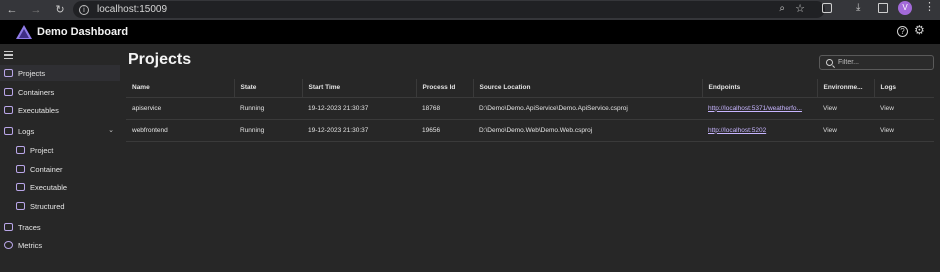  I want to click on sidebar-item-logs: Logs ⌄, so click(60, 131).